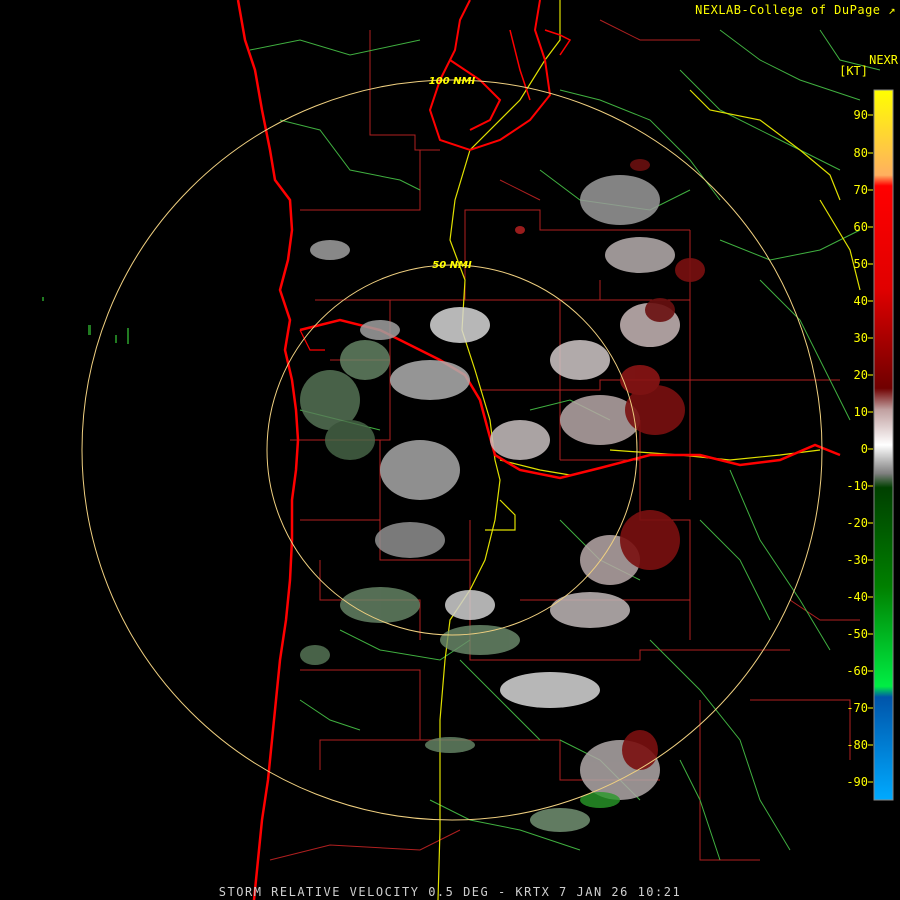 The width and height of the screenshot is (900, 900). I want to click on tick-label: 40, so click(860, 301).